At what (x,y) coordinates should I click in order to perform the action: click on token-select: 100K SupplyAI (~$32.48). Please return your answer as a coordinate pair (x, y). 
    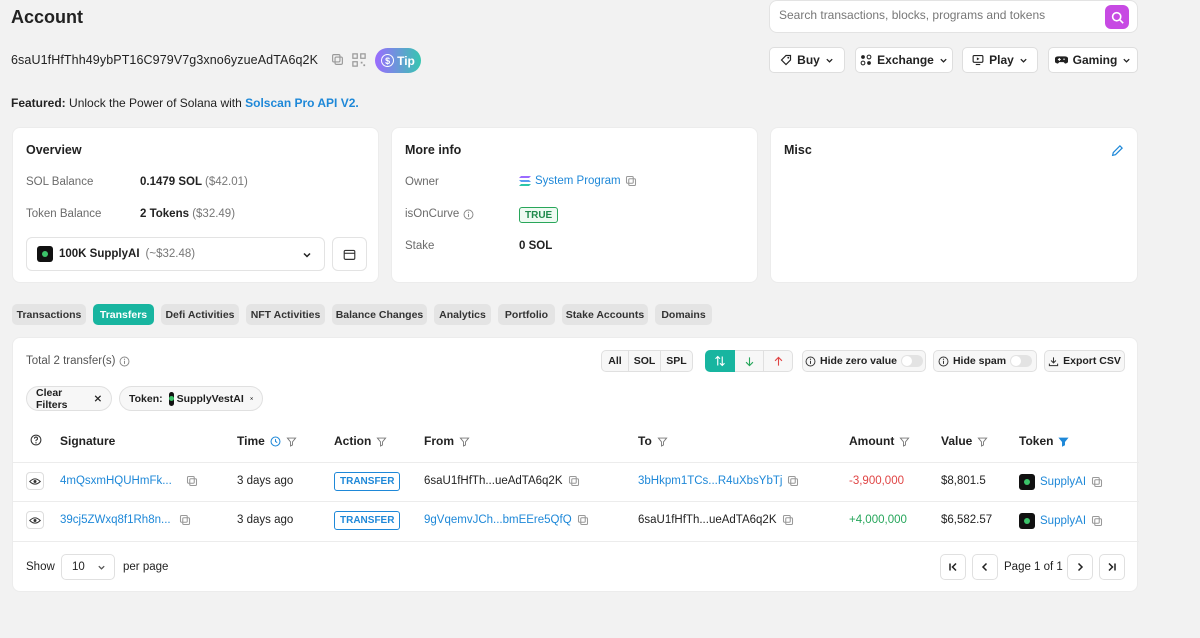
    Looking at the image, I should click on (175, 254).